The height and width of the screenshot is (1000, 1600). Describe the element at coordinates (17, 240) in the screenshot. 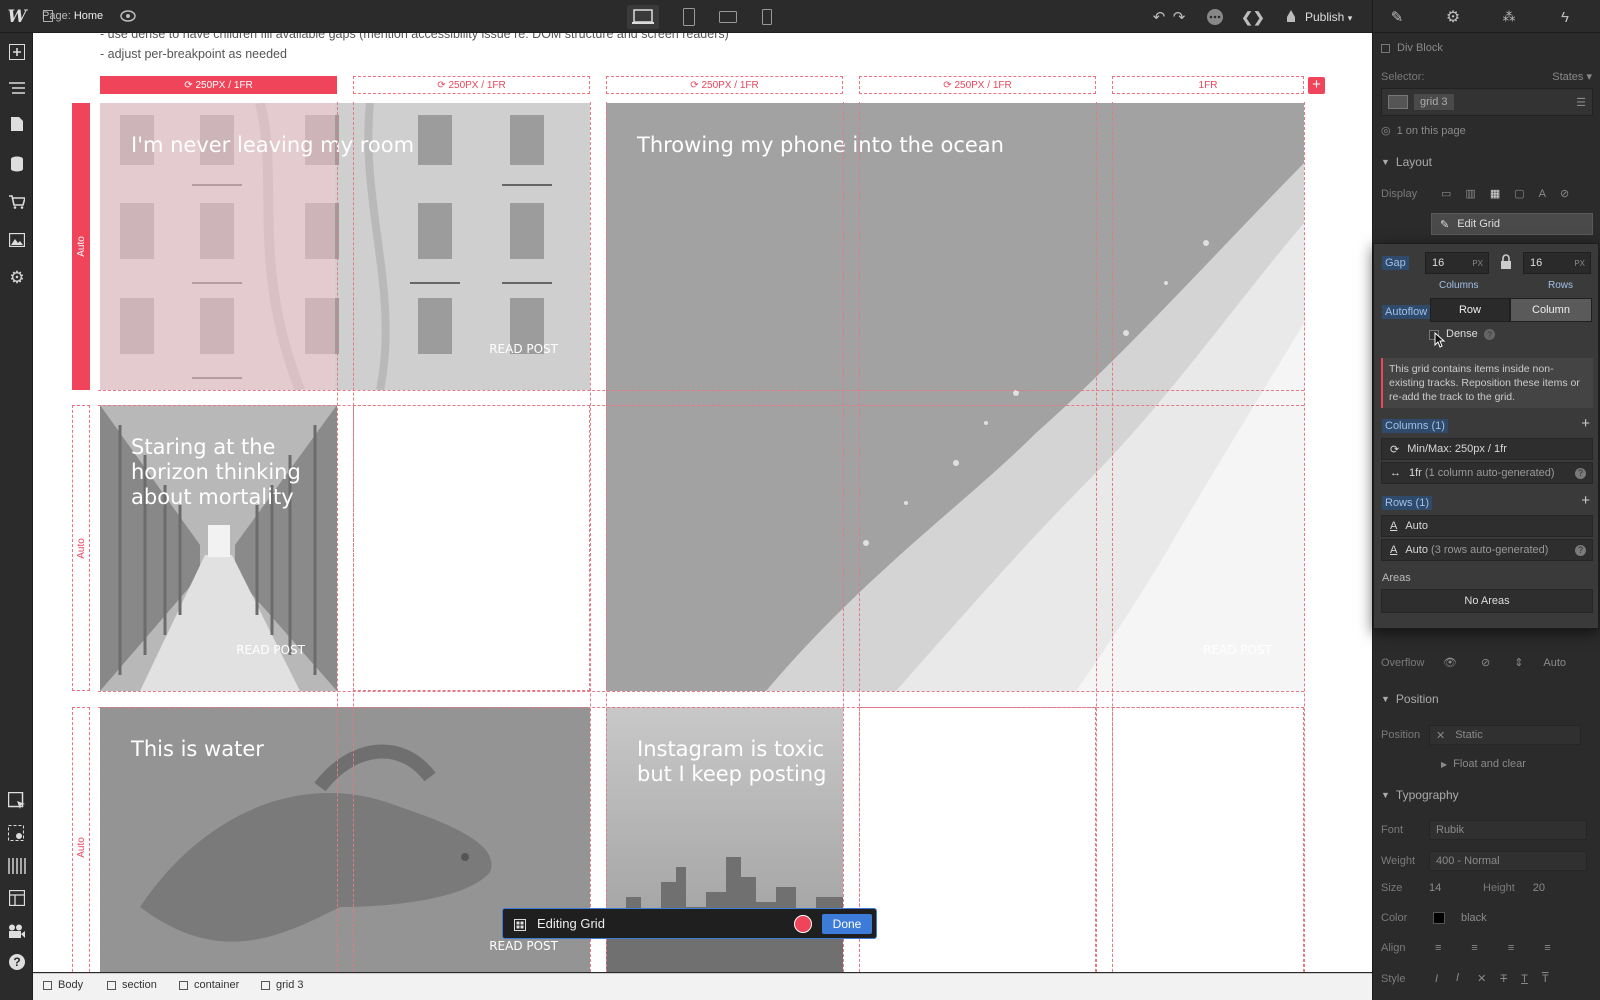

I see `assets-images-icon` at that location.